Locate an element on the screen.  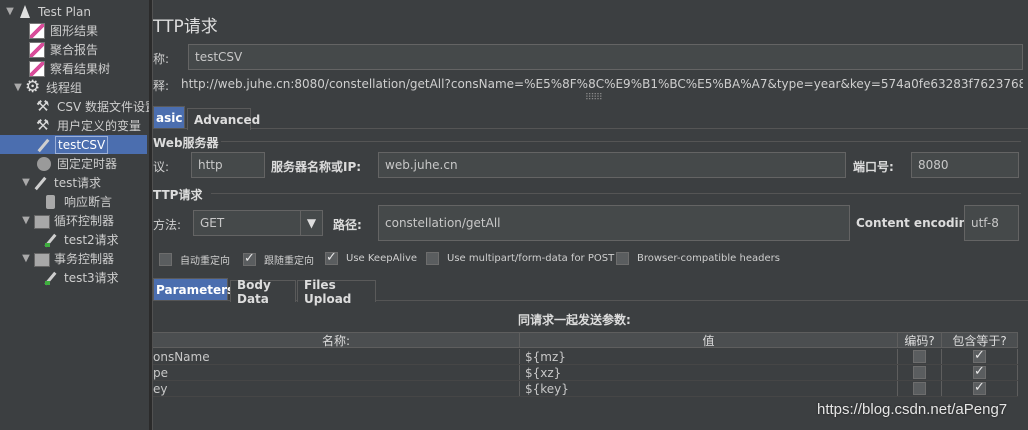
port-field: 8080 is located at coordinates (965, 165).